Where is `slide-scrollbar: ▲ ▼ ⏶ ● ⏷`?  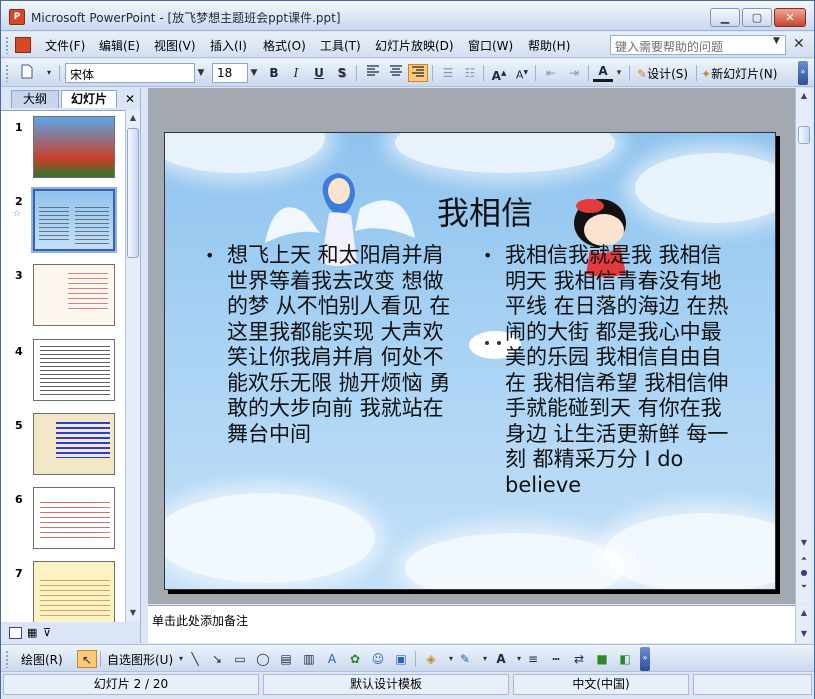 slide-scrollbar: ▲ ▼ ⏶ ● ⏷ is located at coordinates (803, 346).